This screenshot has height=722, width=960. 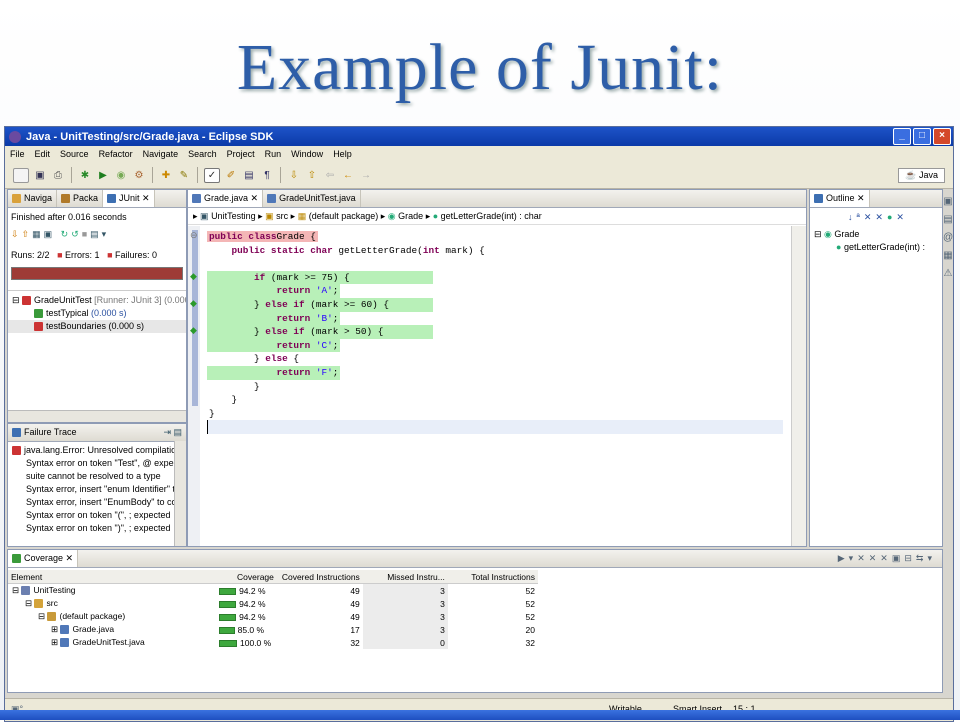 What do you see at coordinates (76, 234) in the screenshot?
I see `rerun-failed-icon: ↺` at bounding box center [76, 234].